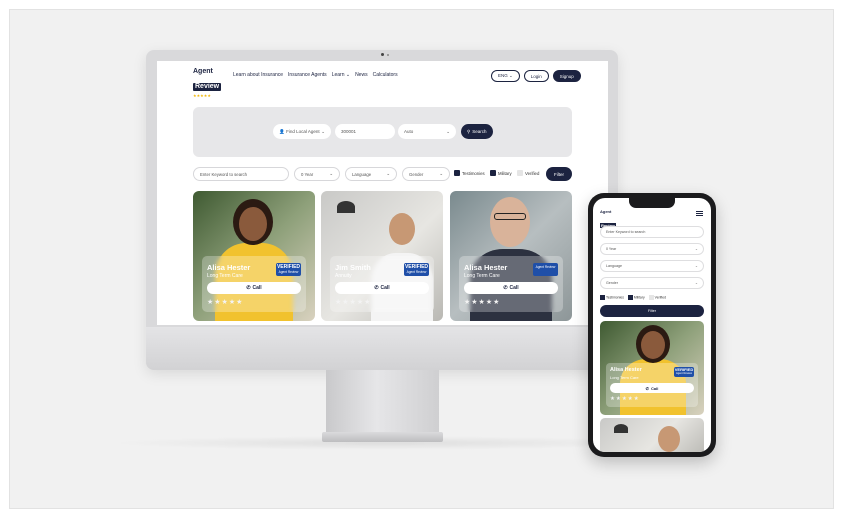  What do you see at coordinates (545, 269) in the screenshot?
I see `verified-badge: Agent Review` at bounding box center [545, 269].